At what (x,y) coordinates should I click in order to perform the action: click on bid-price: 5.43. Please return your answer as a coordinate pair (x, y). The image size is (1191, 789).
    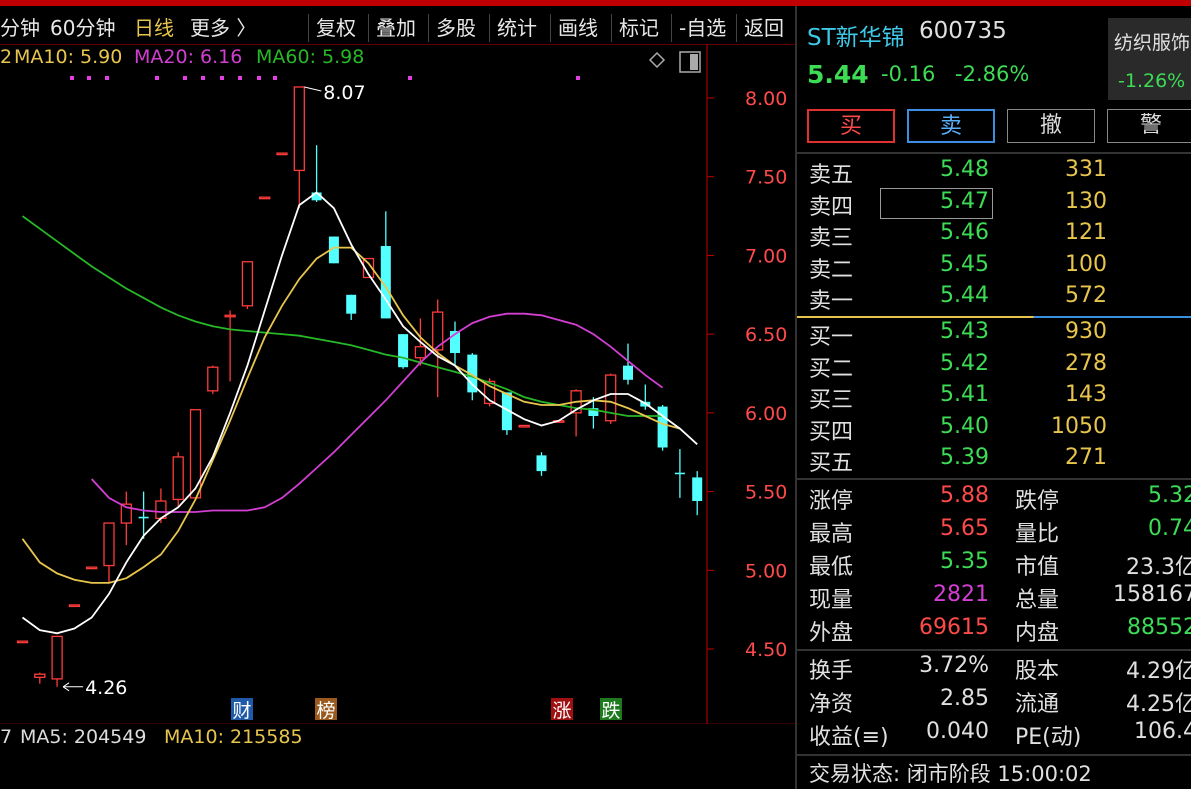
    Looking at the image, I should click on (964, 331).